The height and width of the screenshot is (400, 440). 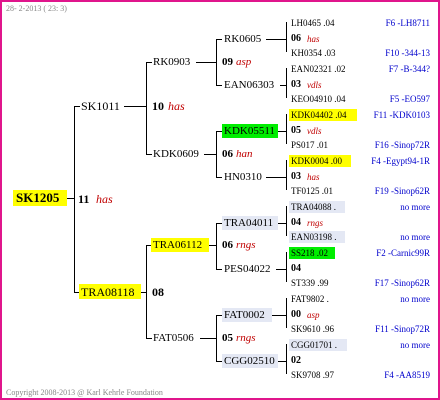 I want to click on gen4-num-2: 05, so click(x=296, y=130).